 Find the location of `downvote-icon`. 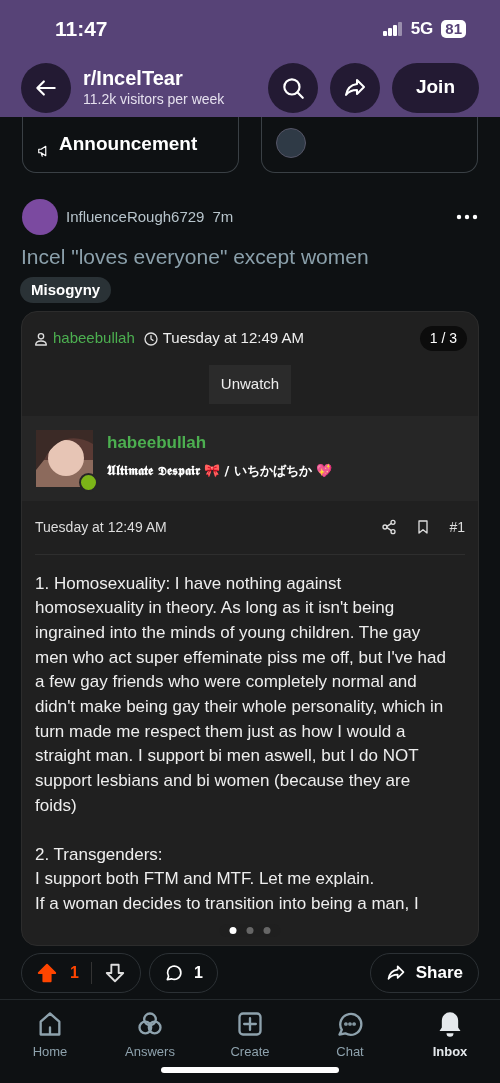

downvote-icon is located at coordinates (114, 972).